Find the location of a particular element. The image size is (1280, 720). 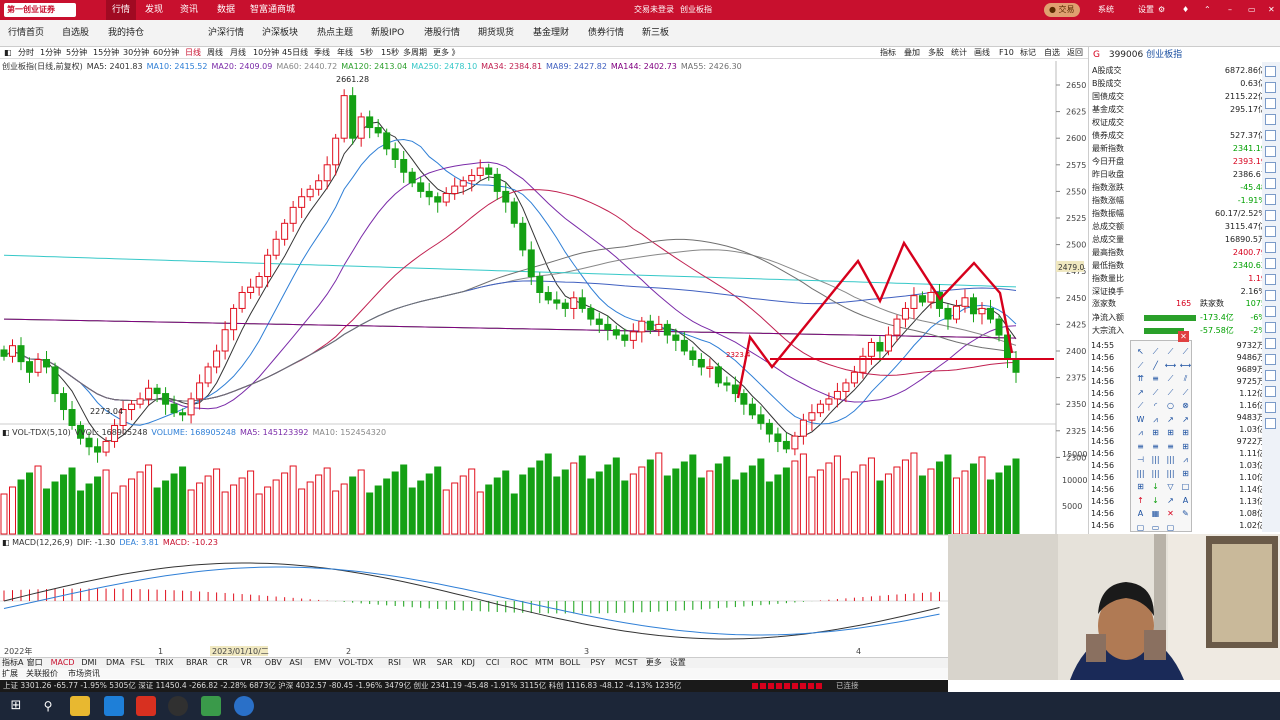

period-tab: 月线 is located at coordinates (238, 53).